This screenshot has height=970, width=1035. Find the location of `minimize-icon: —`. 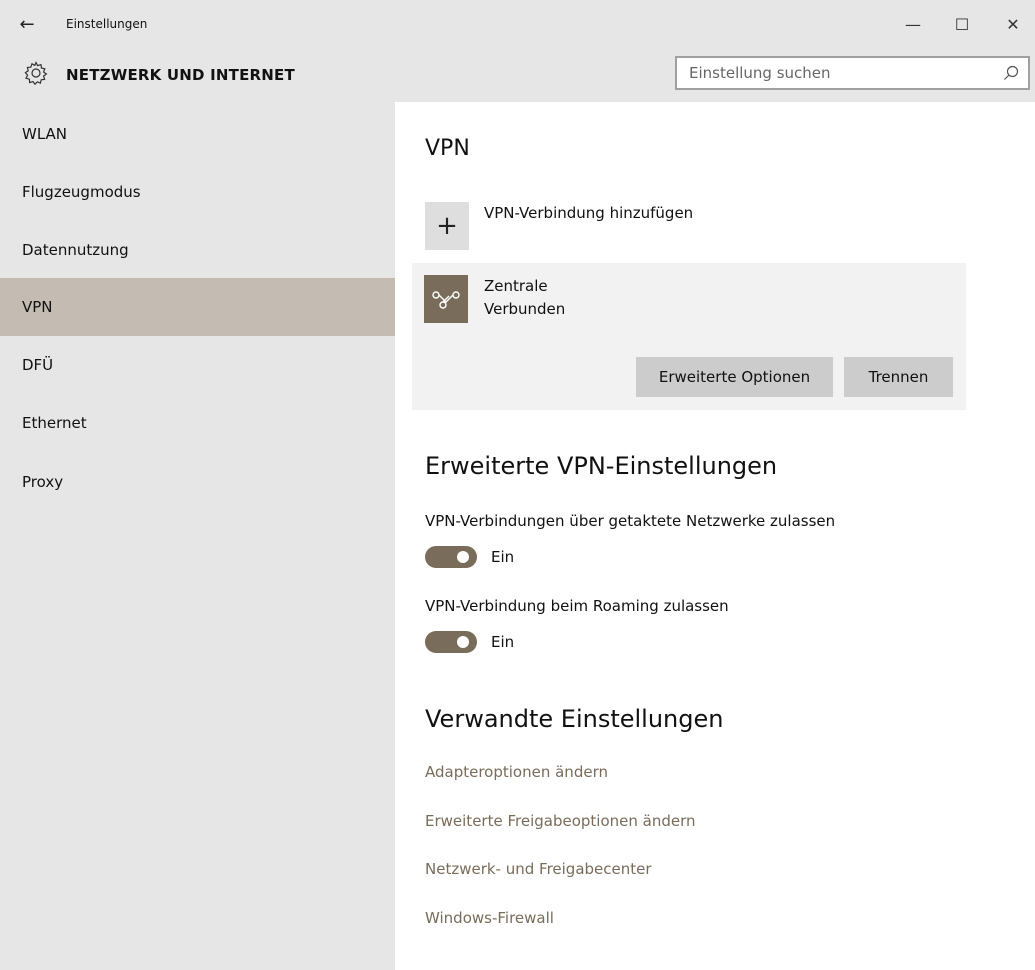

minimize-icon: — is located at coordinates (913, 25).